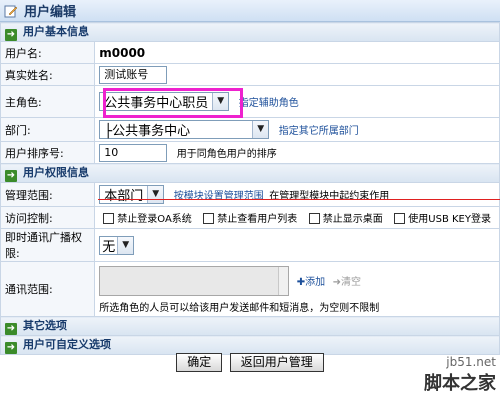 The width and height of the screenshot is (500, 397). What do you see at coordinates (147, 131) in the screenshot?
I see `department-value: ├公共事务中心` at bounding box center [147, 131].